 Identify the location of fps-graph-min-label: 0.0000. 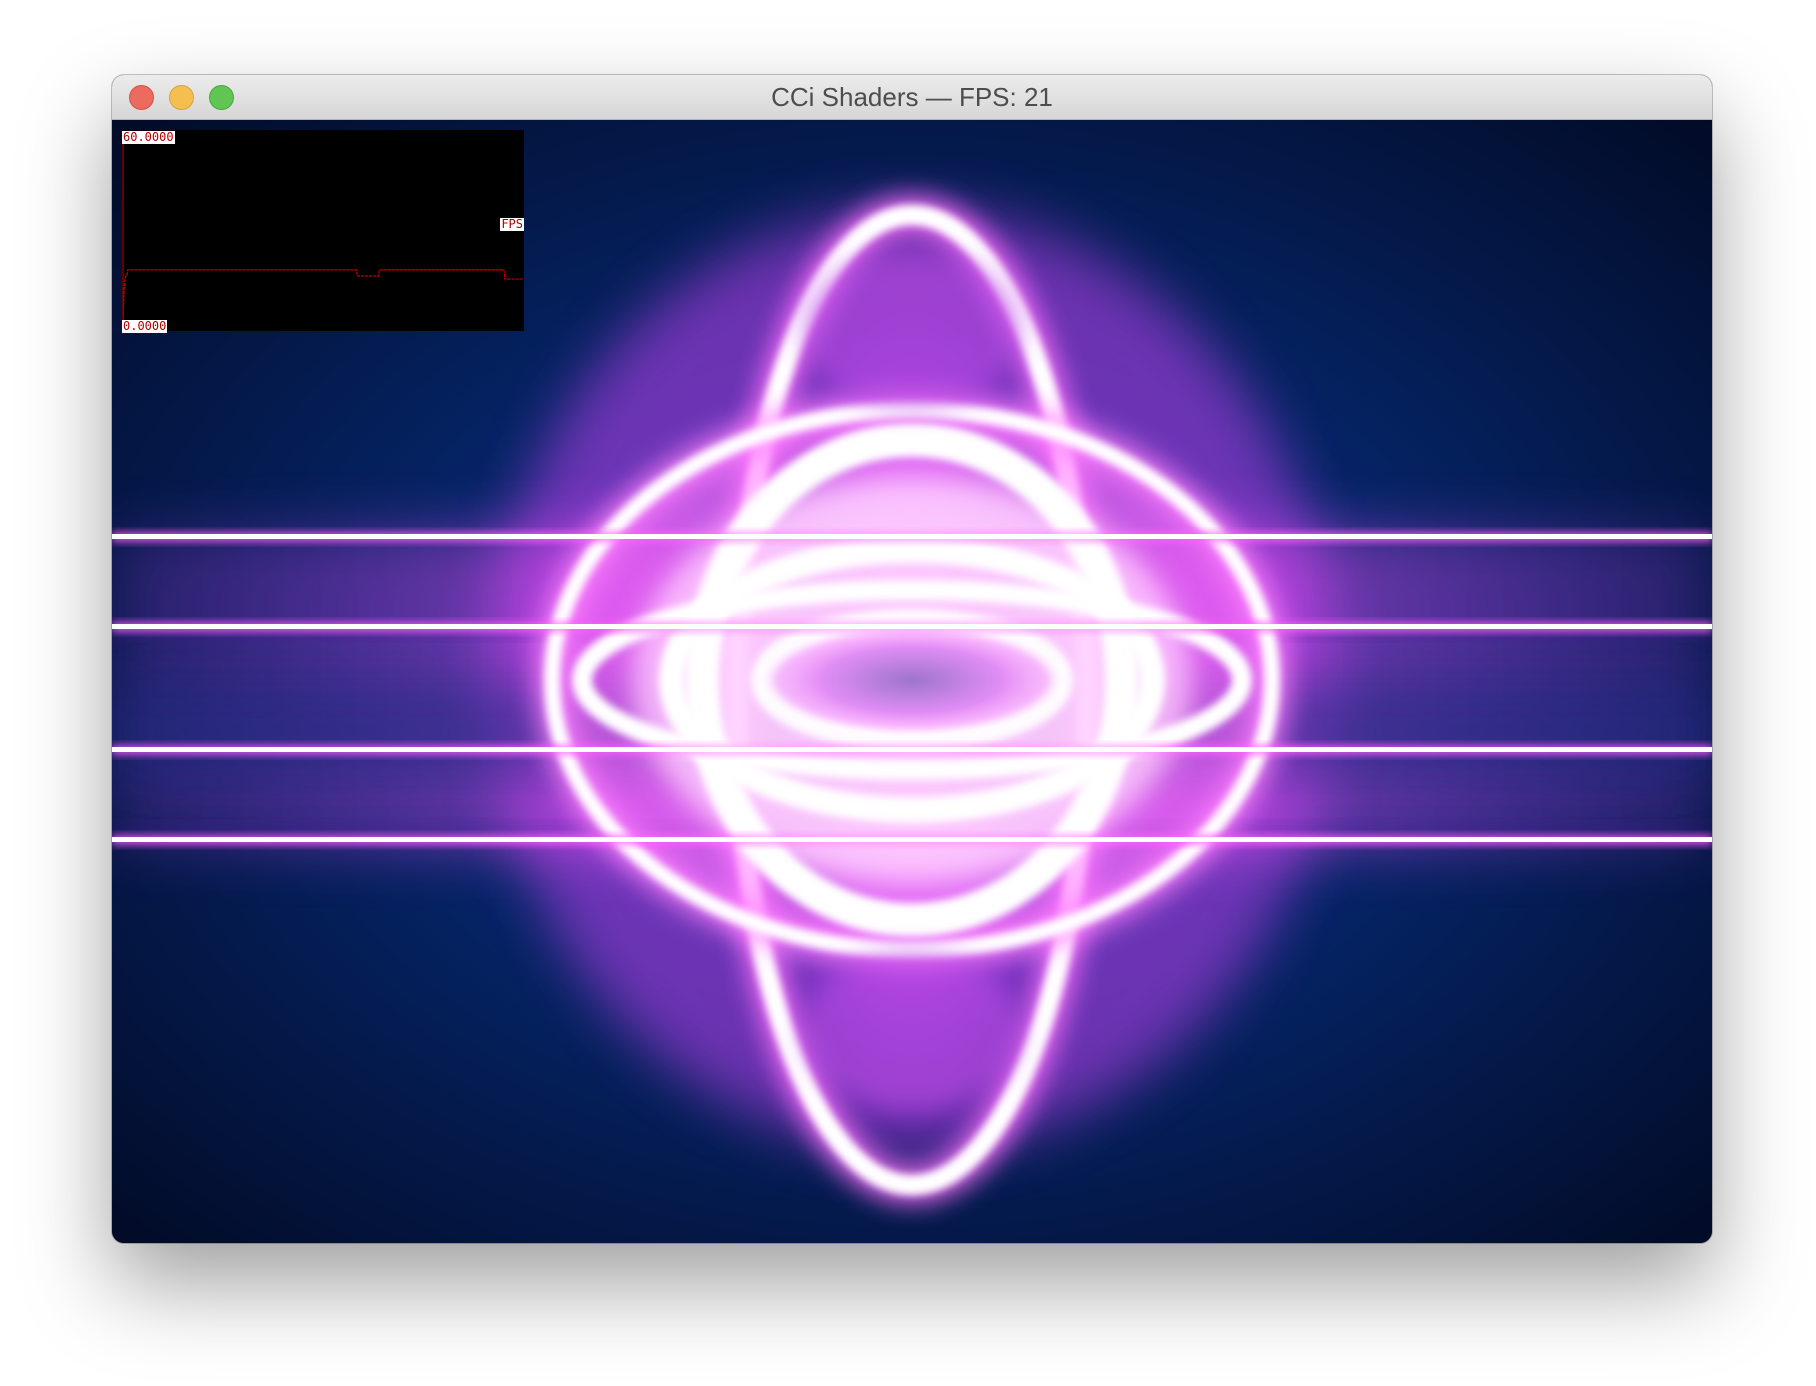
(145, 326).